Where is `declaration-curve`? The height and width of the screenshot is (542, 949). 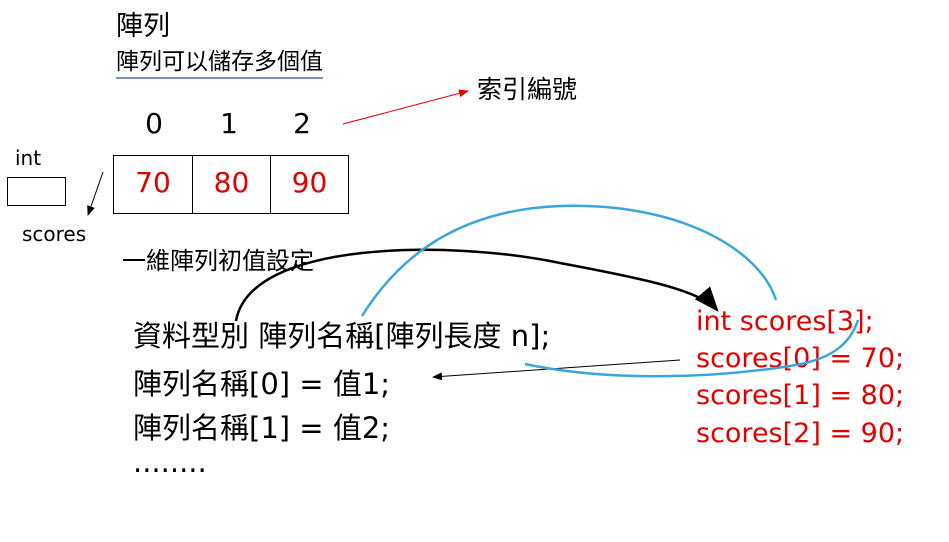 declaration-curve is located at coordinates (476, 285).